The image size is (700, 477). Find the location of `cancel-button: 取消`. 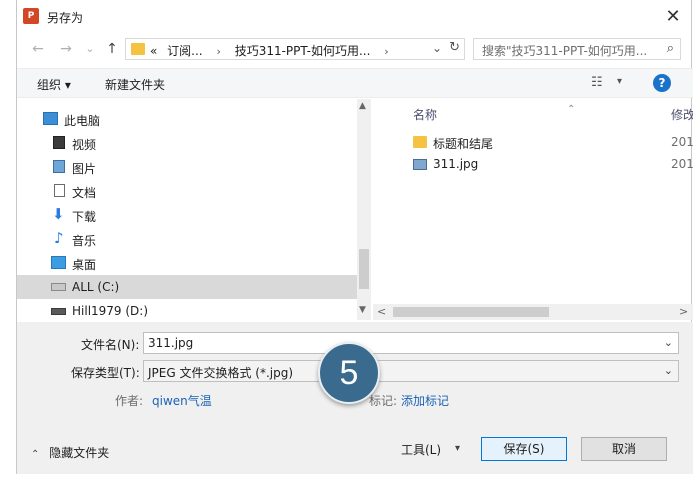

cancel-button: 取消 is located at coordinates (624, 449).